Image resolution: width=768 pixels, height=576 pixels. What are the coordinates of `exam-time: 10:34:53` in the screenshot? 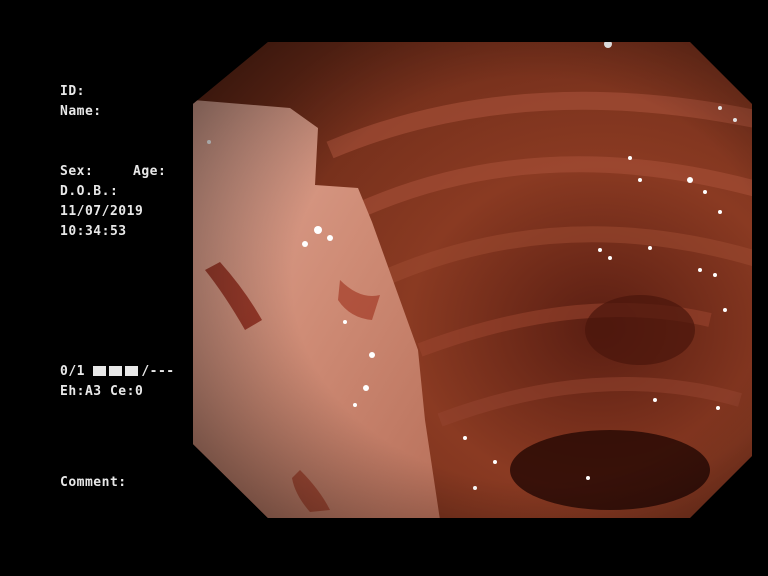 It's located at (93, 231).